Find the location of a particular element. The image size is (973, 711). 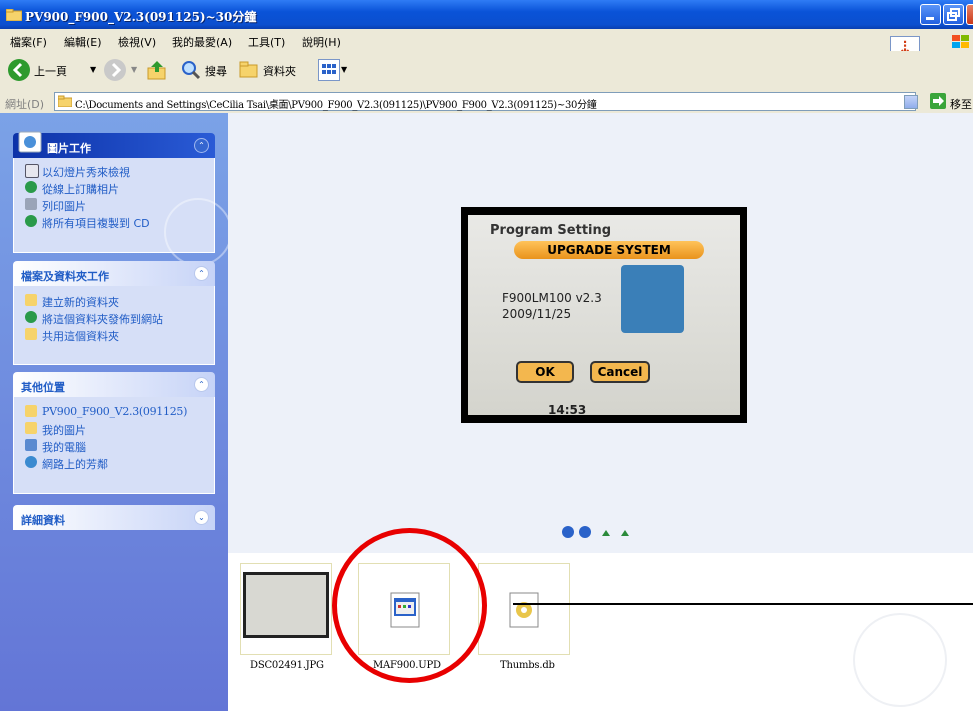

network-places-link: 網路上的芳鄰 is located at coordinates (114, 462).